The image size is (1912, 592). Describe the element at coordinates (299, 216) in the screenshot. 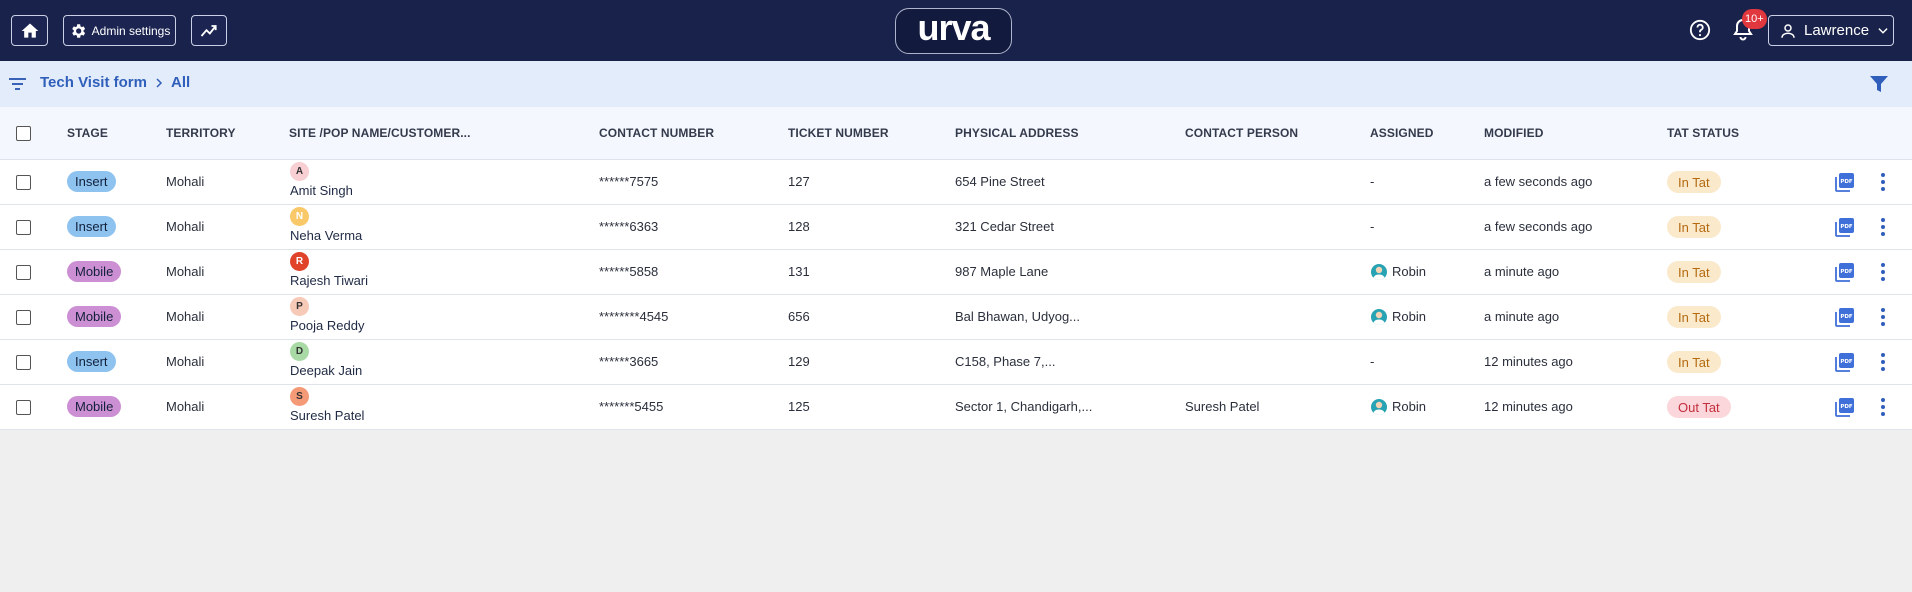

I see `customer-avatar: N` at that location.